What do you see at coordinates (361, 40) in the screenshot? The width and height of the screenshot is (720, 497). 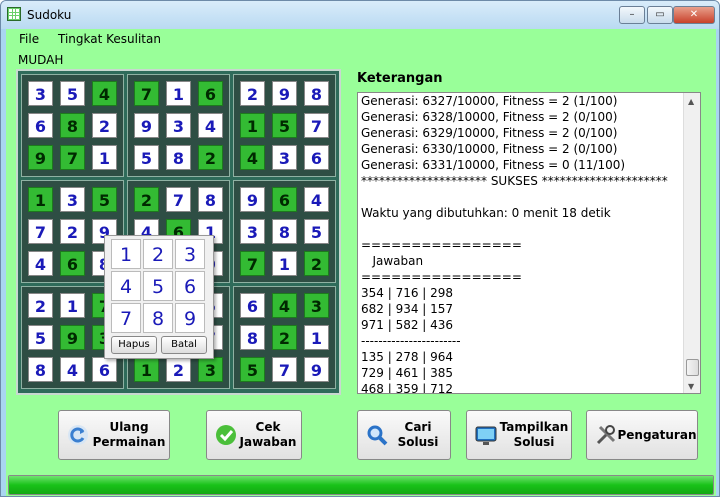 I see `menu-bar: File Tingkat Kesulitan` at bounding box center [361, 40].